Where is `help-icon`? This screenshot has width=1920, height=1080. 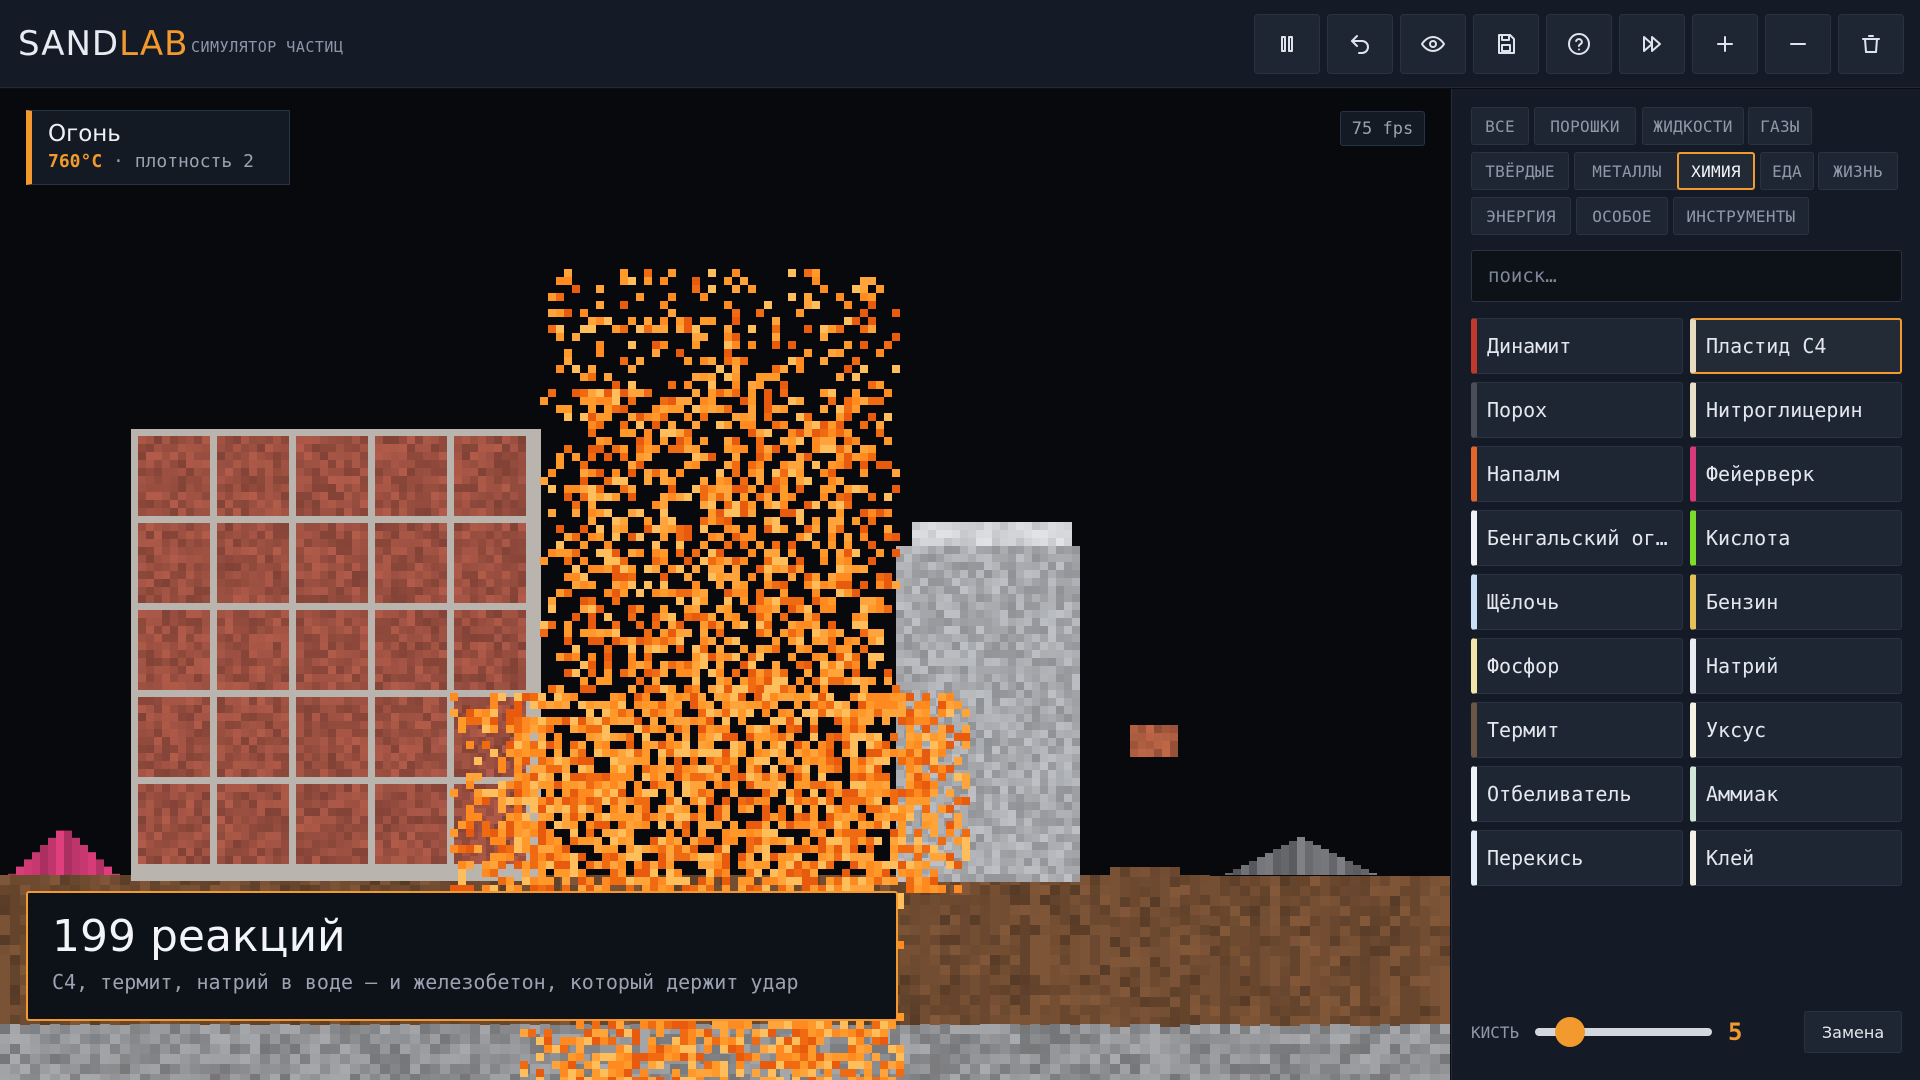
help-icon is located at coordinates (1579, 44).